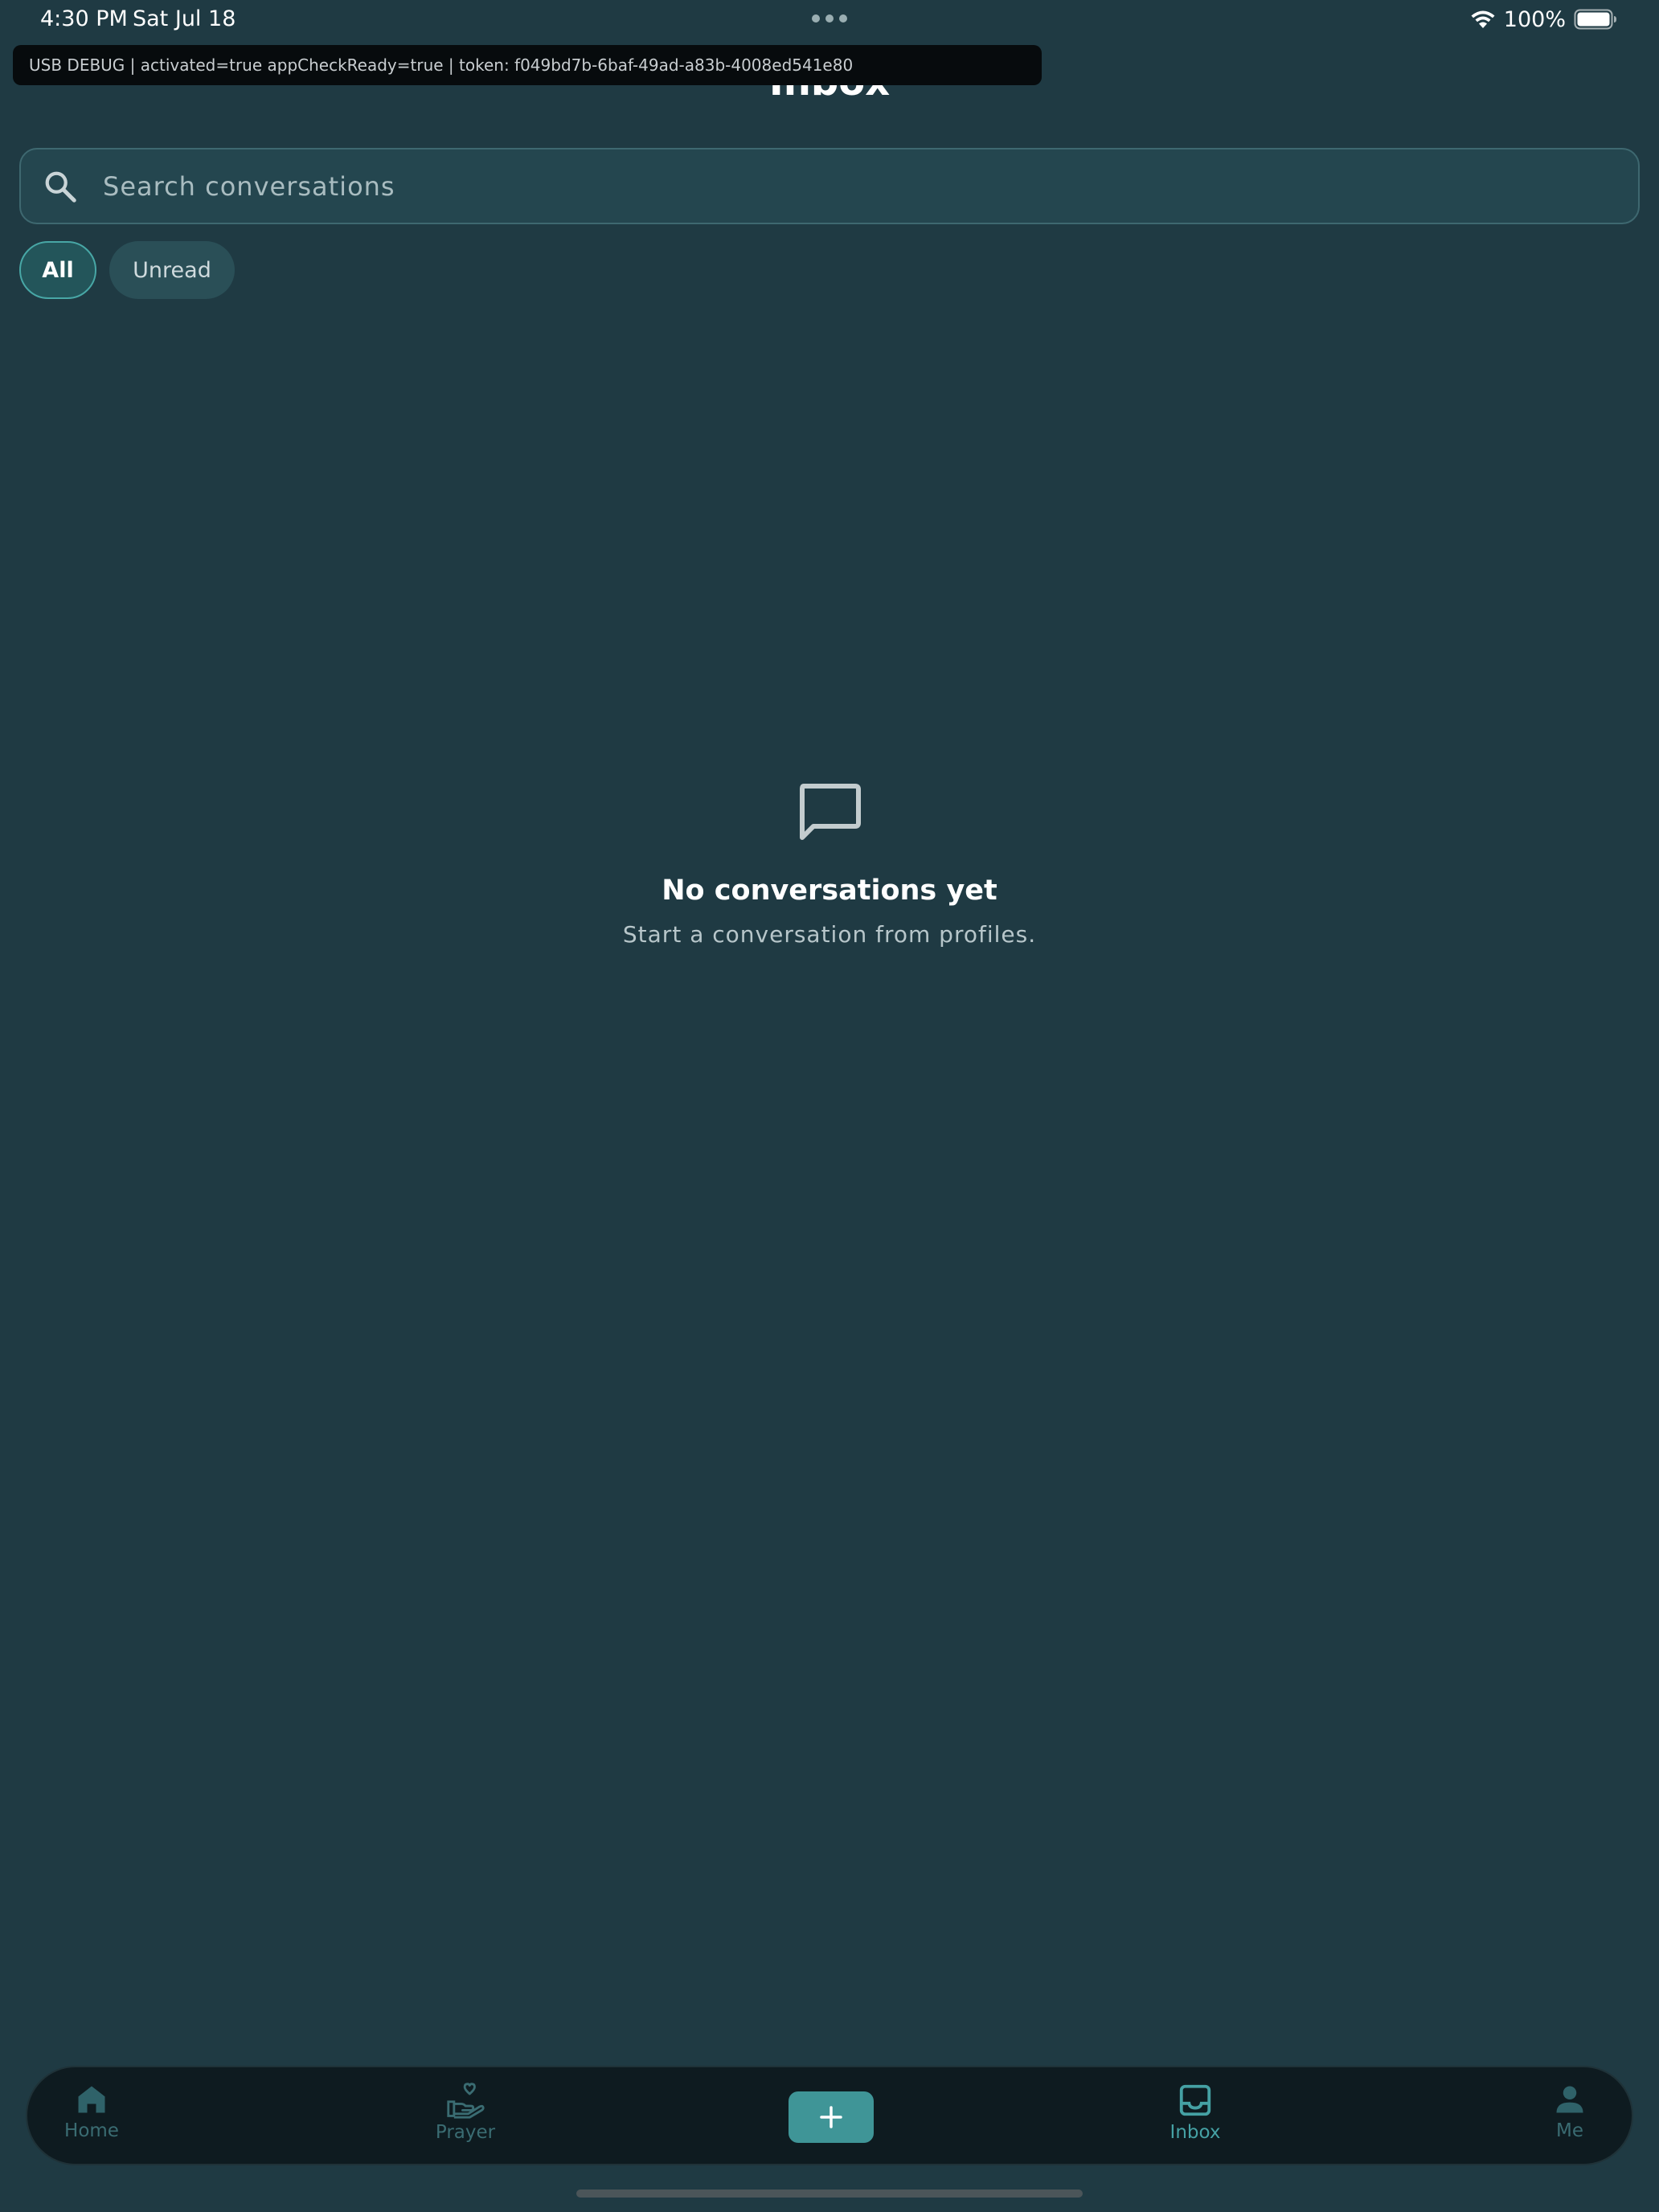 This screenshot has height=2212, width=1659. What do you see at coordinates (870, 186) in the screenshot?
I see `search-input` at bounding box center [870, 186].